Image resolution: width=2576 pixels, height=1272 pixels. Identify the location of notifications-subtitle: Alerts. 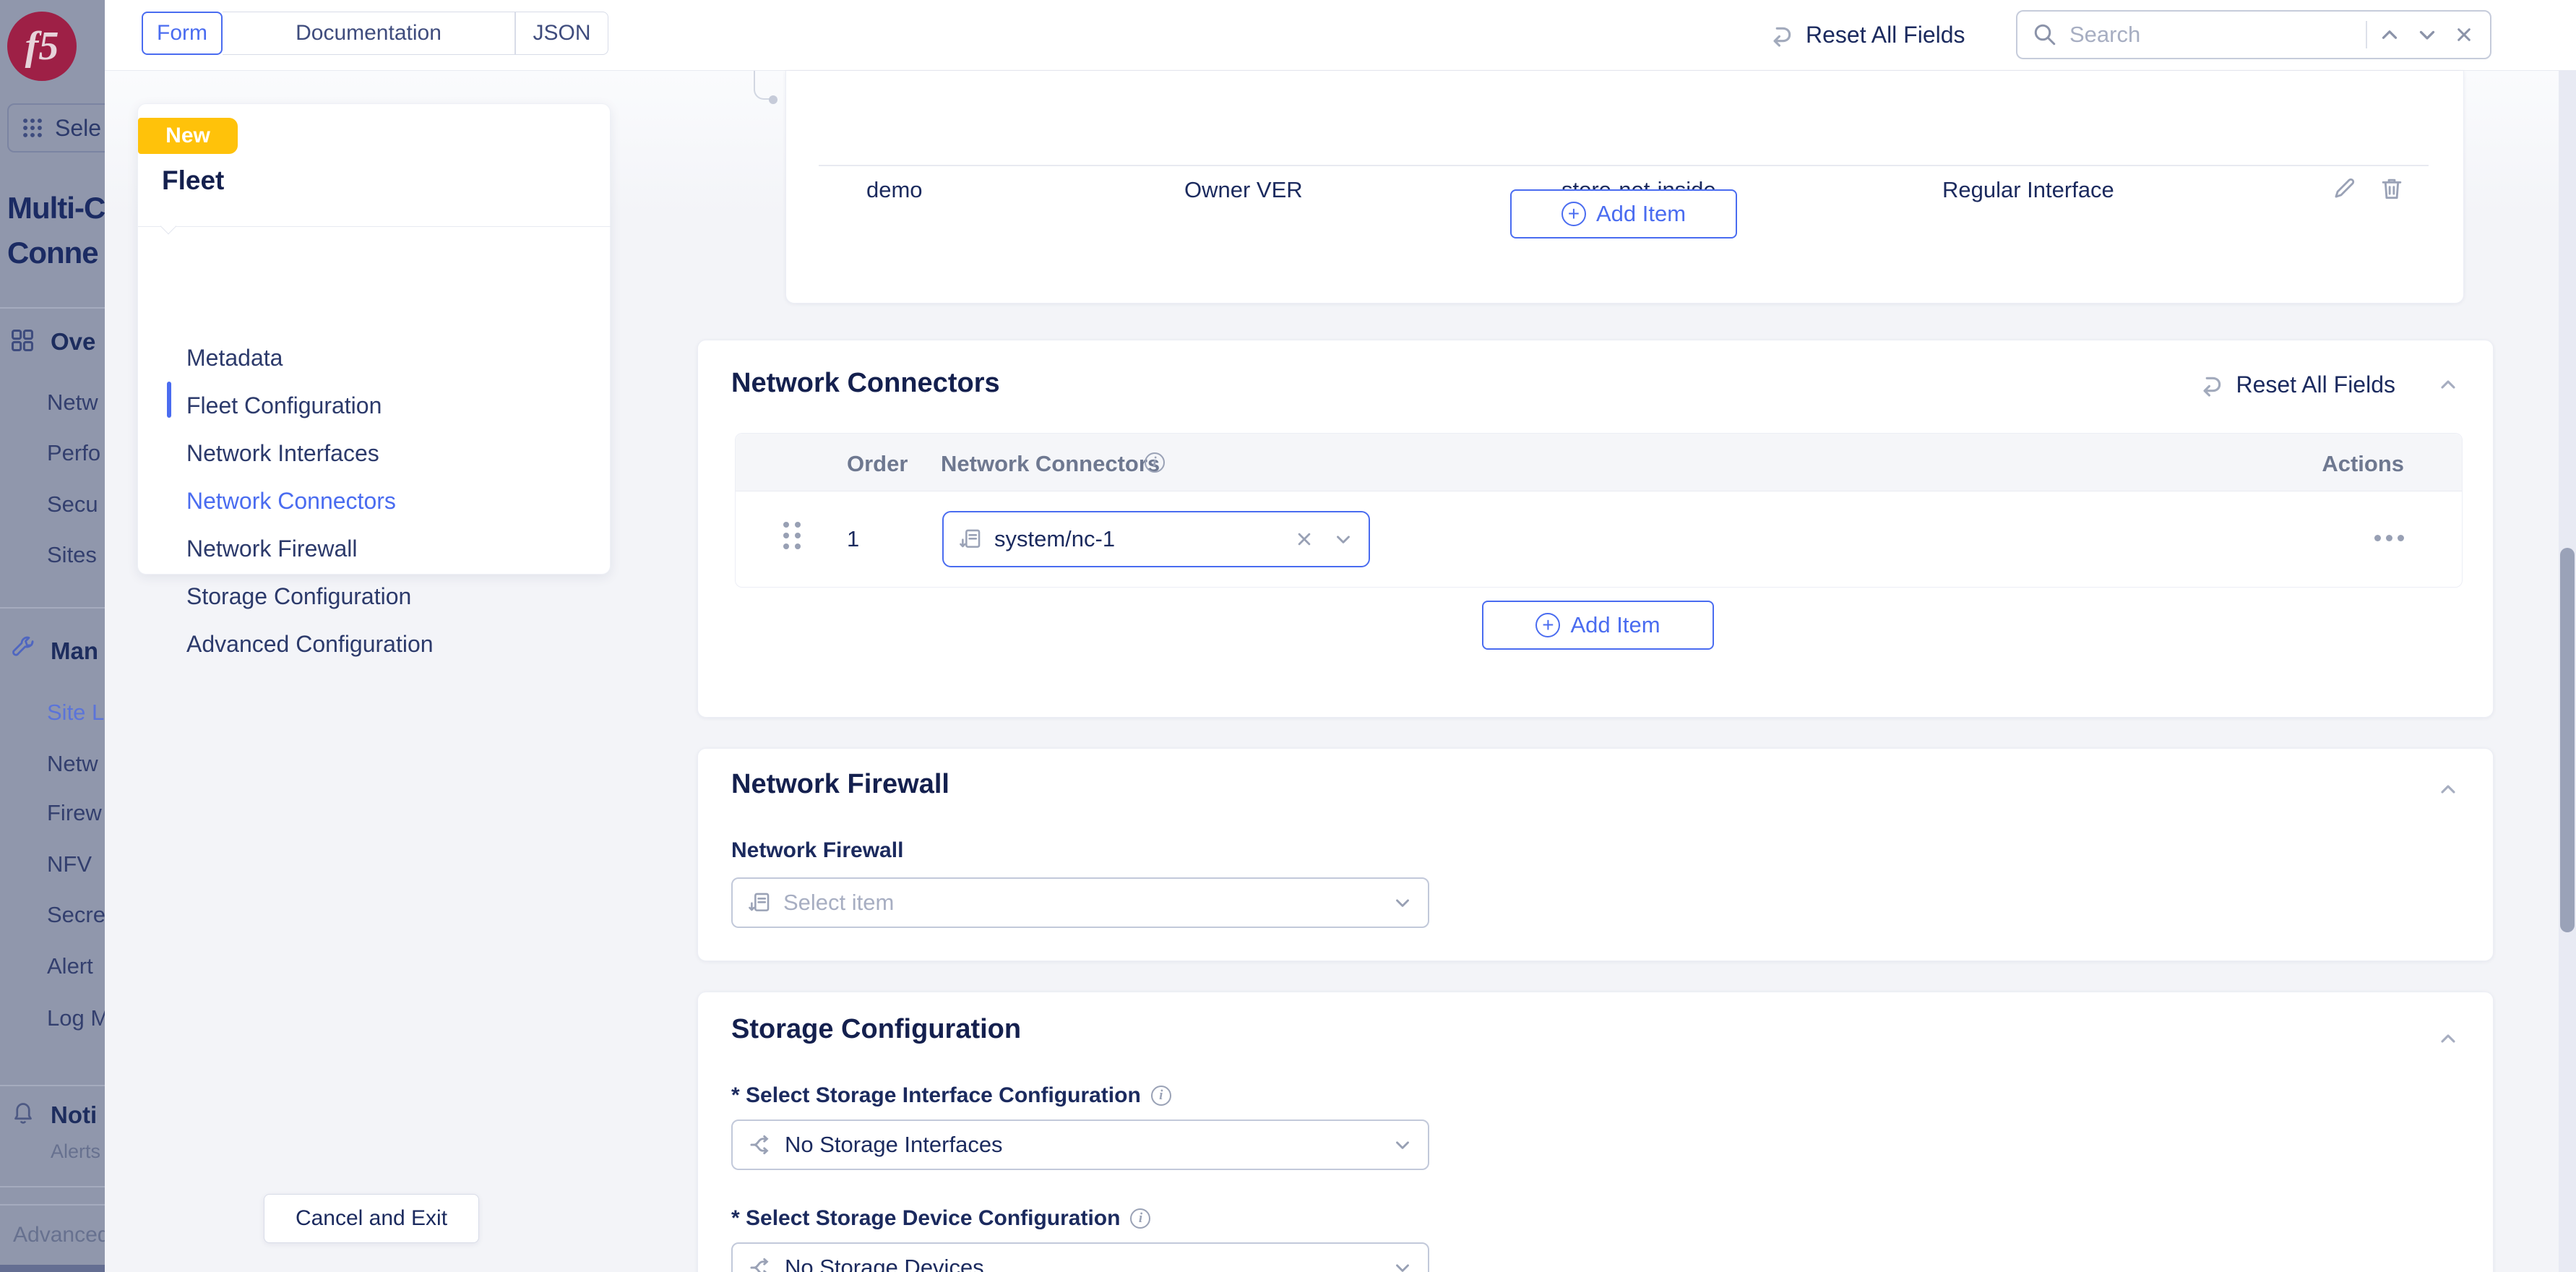
(76, 1151).